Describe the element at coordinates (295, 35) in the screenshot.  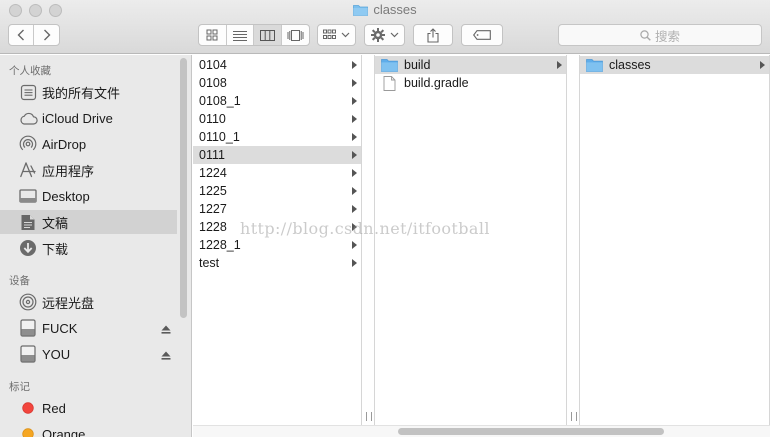
I see `coverflow-view-button` at that location.